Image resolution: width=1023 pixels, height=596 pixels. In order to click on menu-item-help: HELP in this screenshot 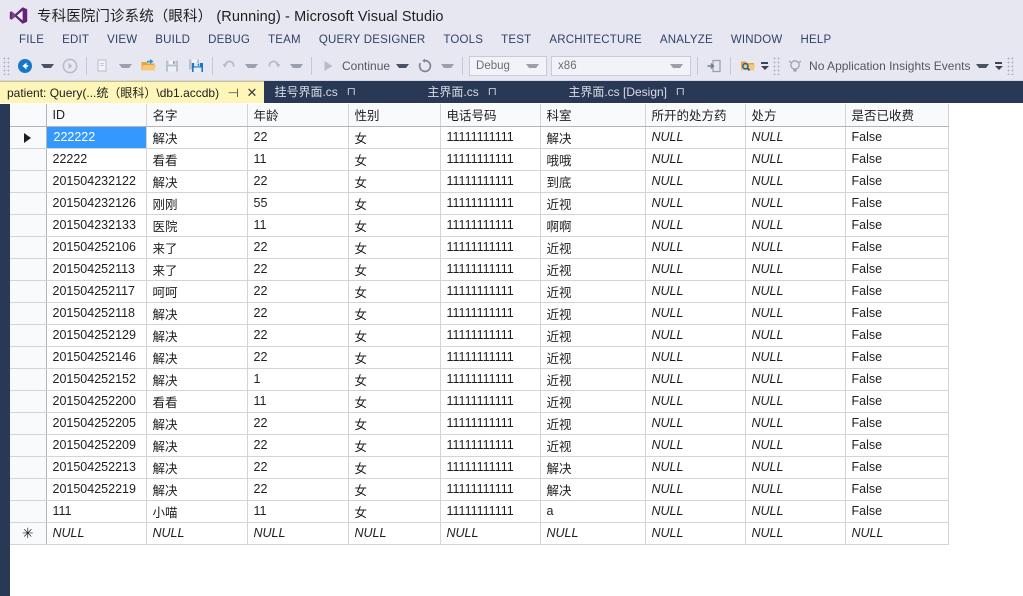, I will do `click(816, 40)`.